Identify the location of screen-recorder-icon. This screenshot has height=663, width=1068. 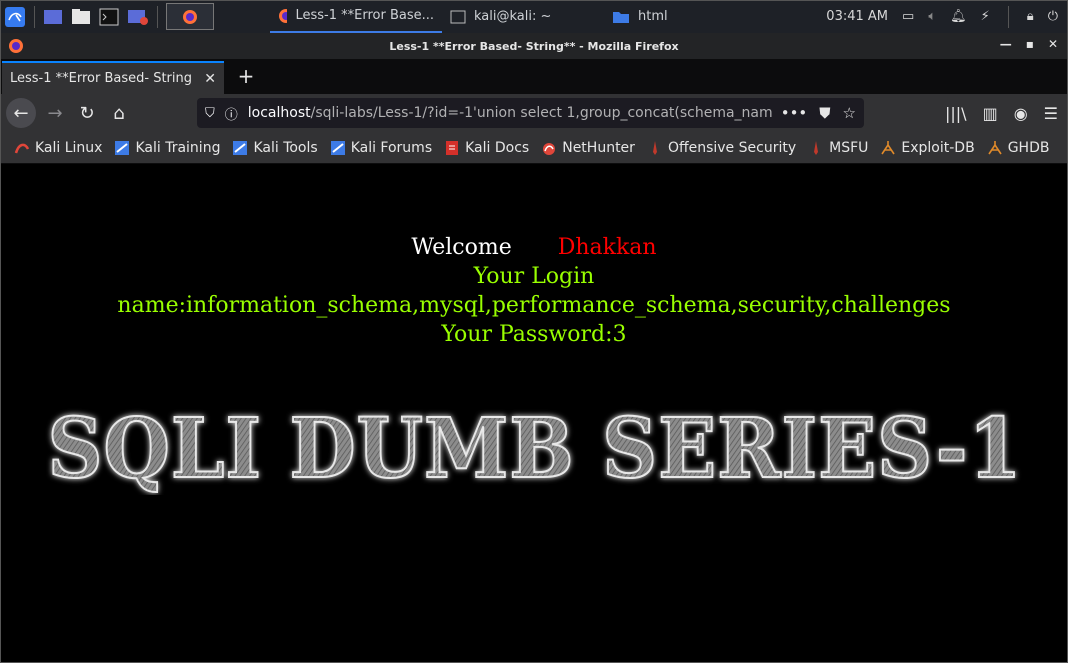
(138, 16).